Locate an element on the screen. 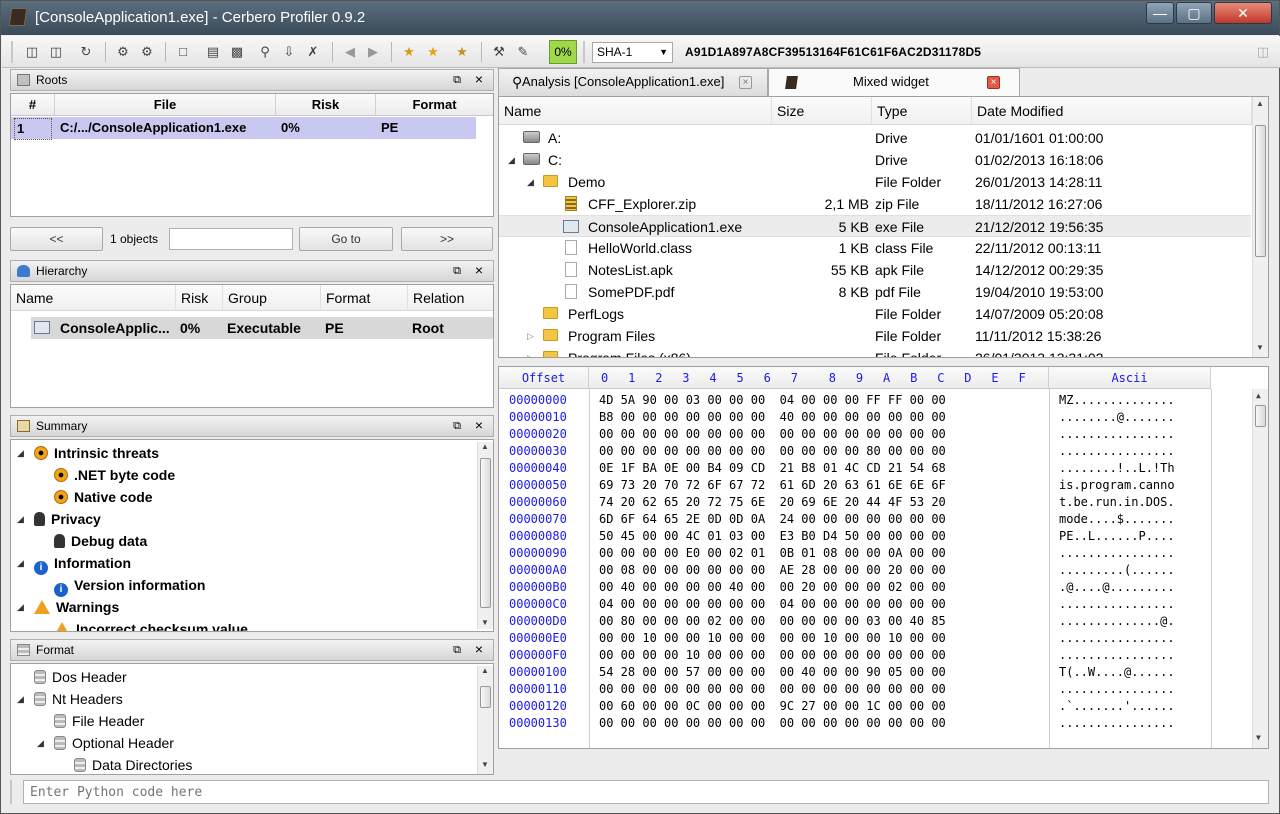  summary-item-warnings: ◢ Warnings is located at coordinates (68, 607).